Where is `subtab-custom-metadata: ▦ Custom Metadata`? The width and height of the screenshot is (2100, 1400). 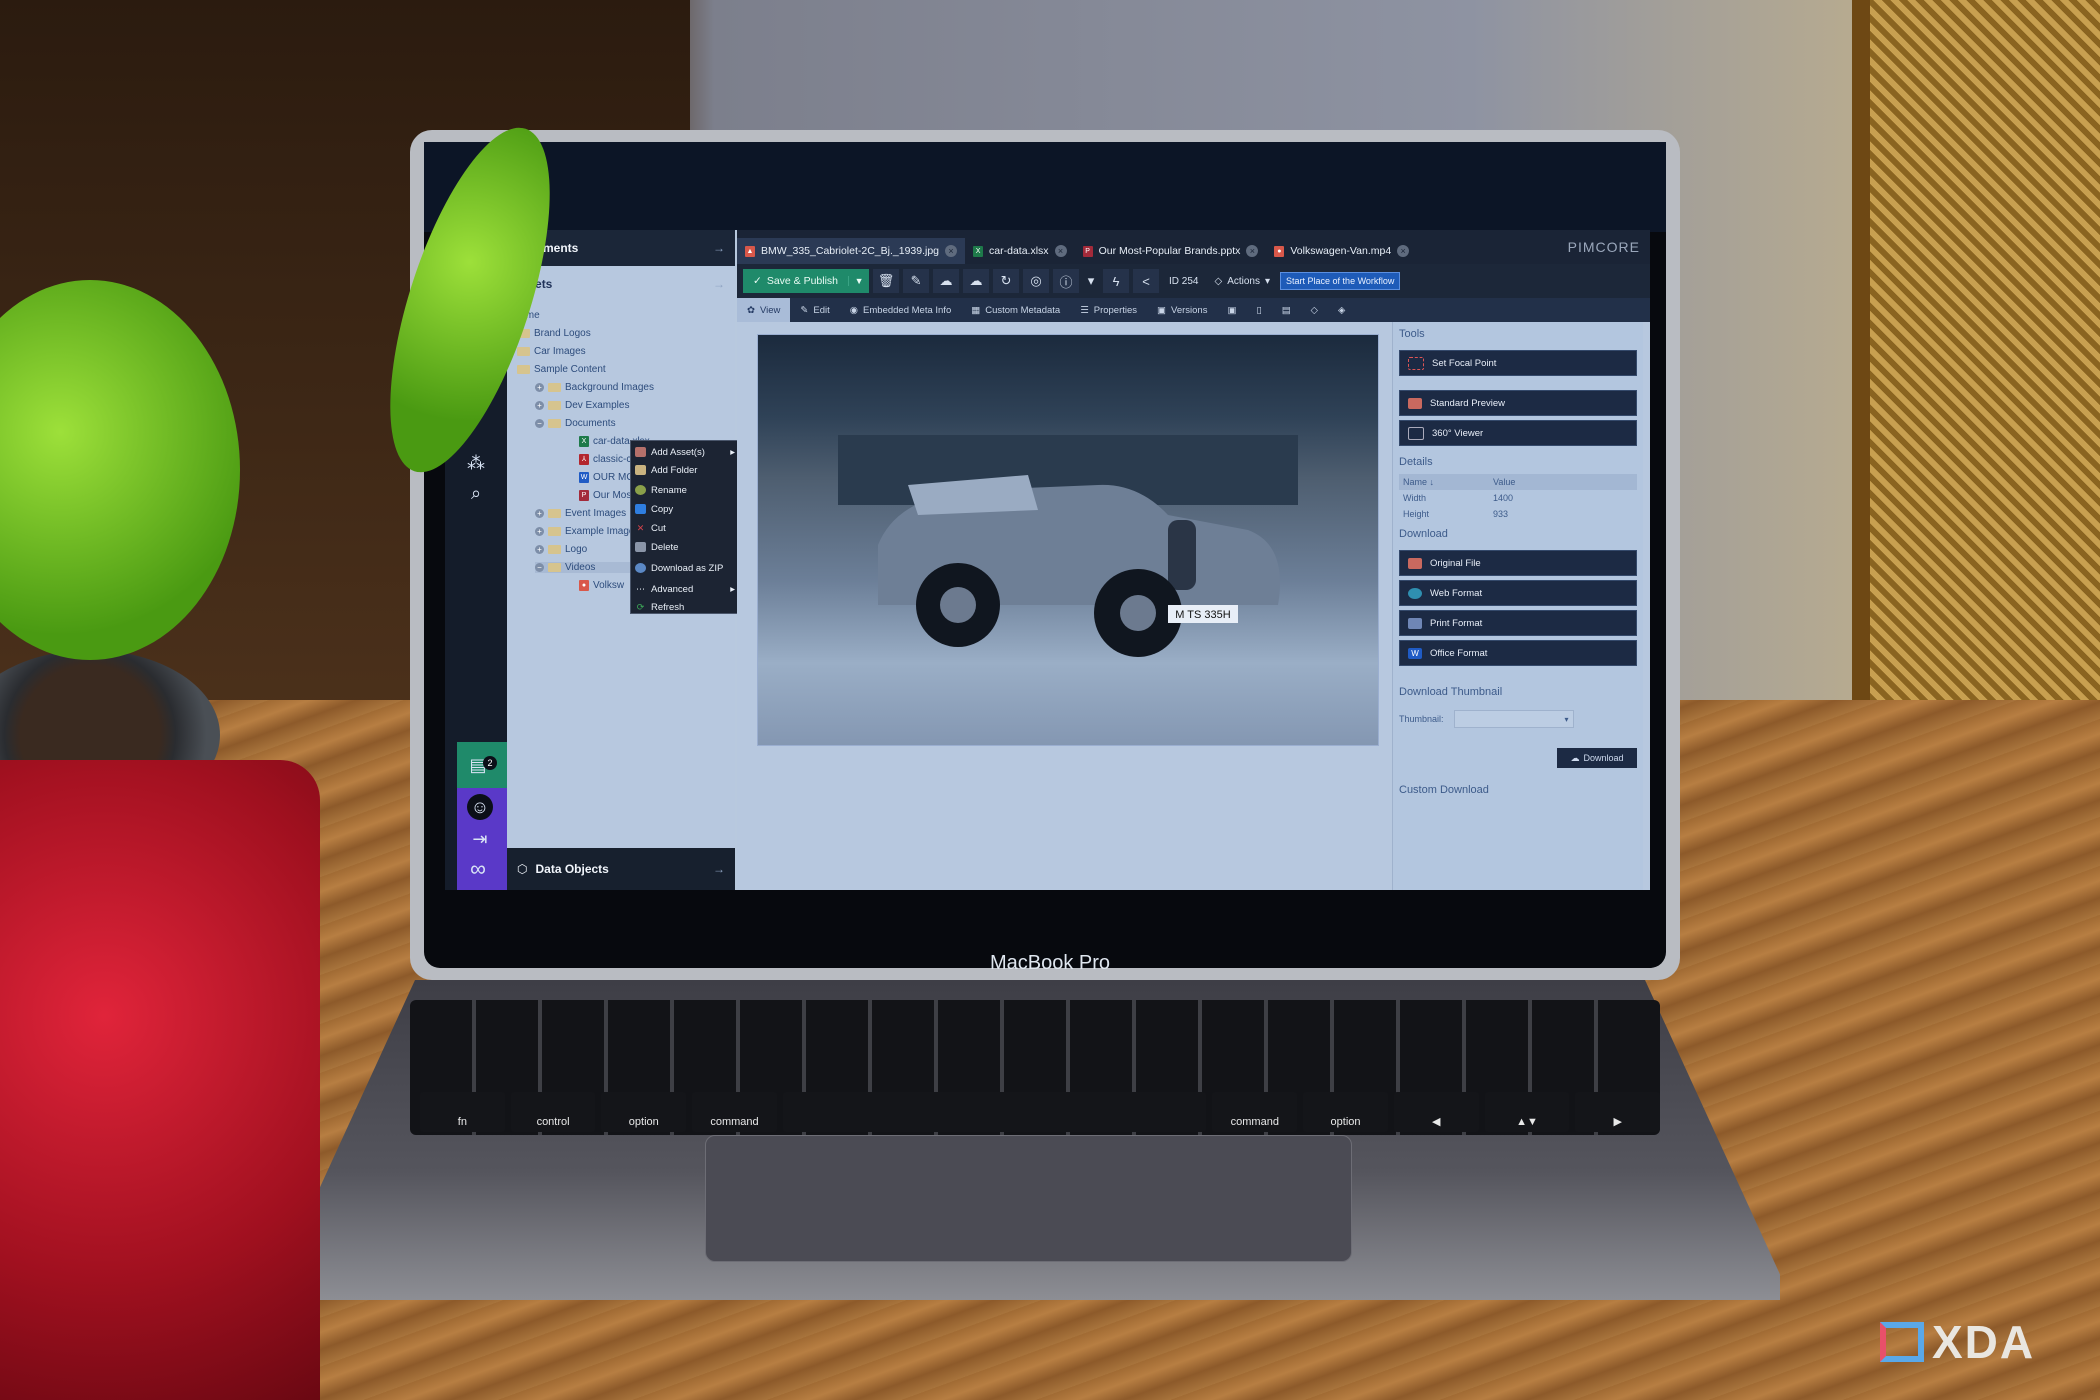 subtab-custom-metadata: ▦ Custom Metadata is located at coordinates (1015, 310).